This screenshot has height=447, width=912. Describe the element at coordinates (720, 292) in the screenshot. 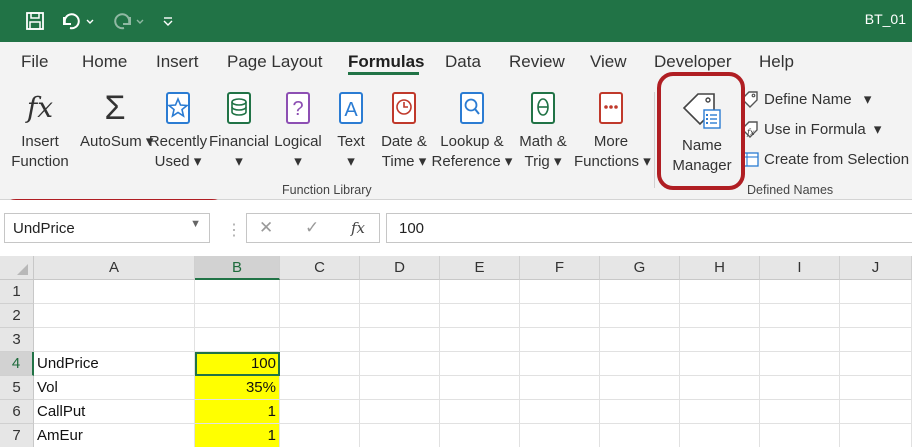

I see `cell-h1` at that location.